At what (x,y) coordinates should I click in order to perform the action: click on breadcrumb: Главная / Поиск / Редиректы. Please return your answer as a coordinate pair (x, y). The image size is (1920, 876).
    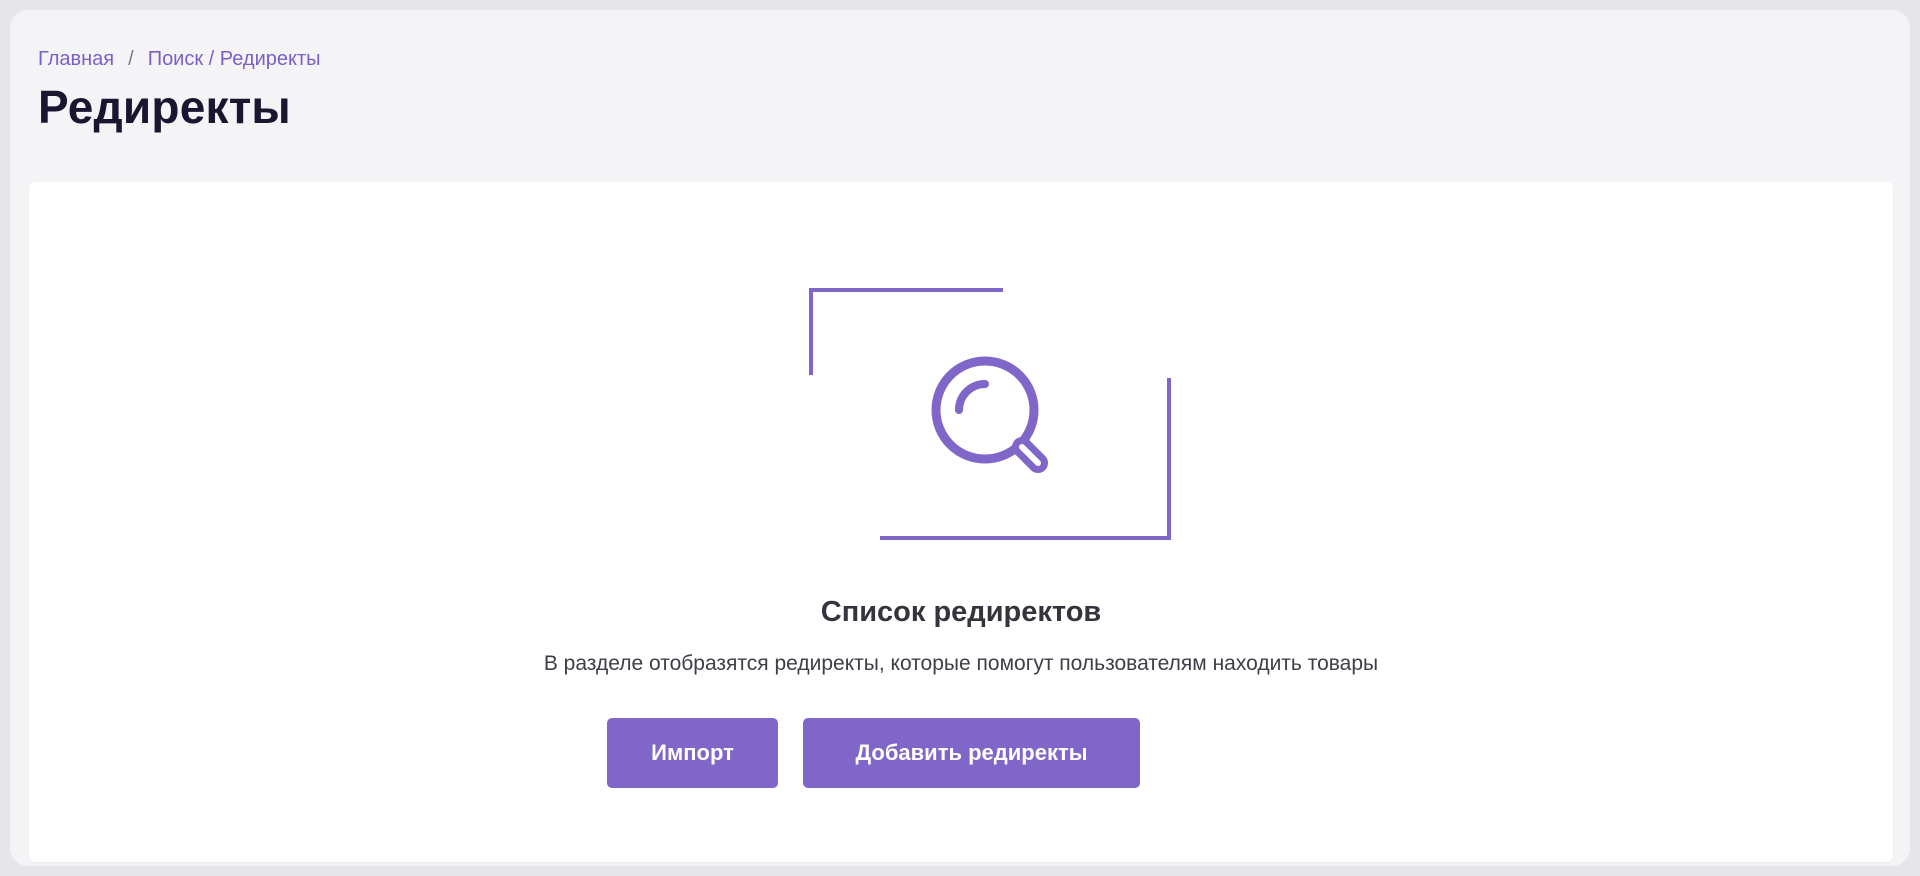
    Looking at the image, I should click on (179, 59).